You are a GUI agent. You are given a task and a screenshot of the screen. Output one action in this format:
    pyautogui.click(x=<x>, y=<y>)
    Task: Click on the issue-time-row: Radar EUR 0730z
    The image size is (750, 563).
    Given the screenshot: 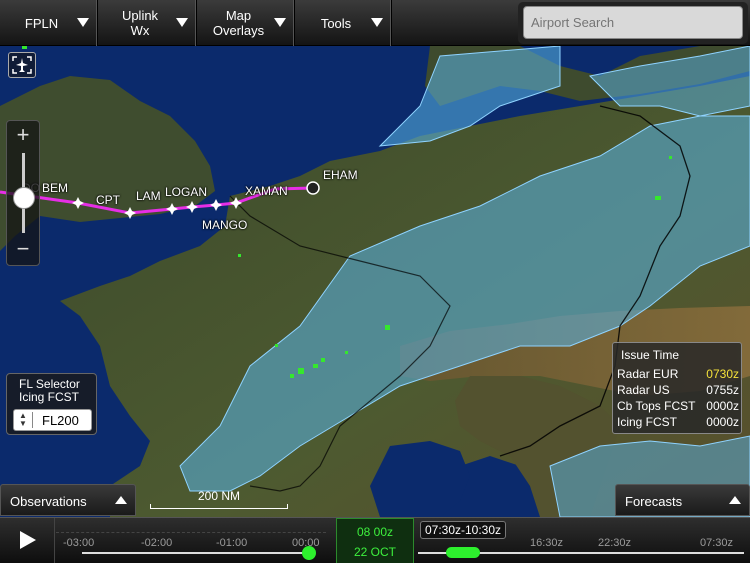 What is the action you would take?
    pyautogui.click(x=678, y=375)
    